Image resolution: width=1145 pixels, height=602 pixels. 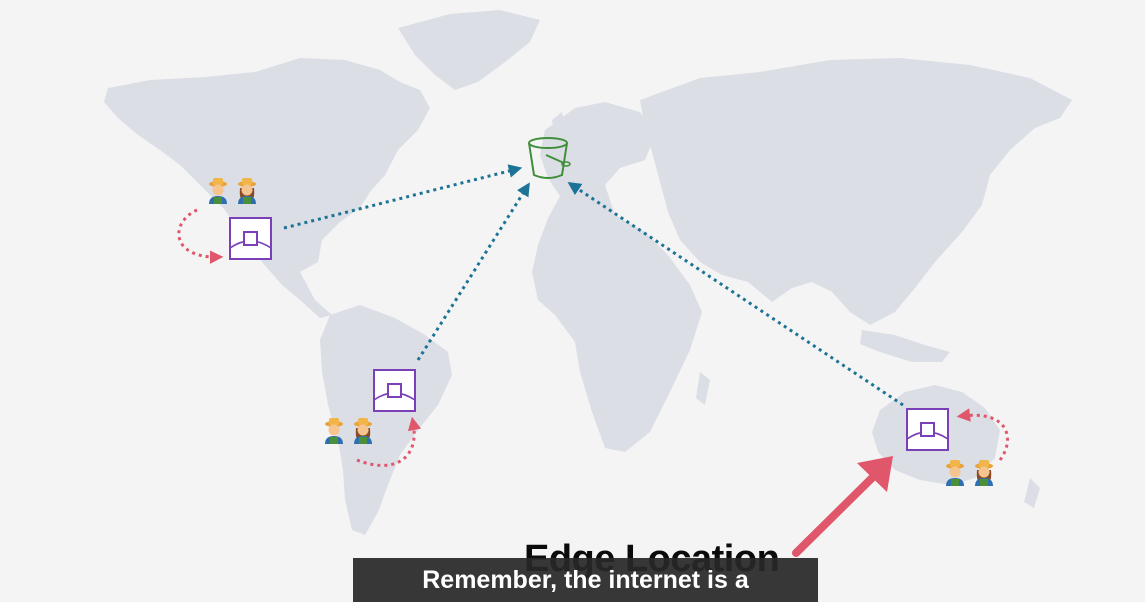 What do you see at coordinates (905, 346) in the screenshot?
I see `southeast-asia-islands` at bounding box center [905, 346].